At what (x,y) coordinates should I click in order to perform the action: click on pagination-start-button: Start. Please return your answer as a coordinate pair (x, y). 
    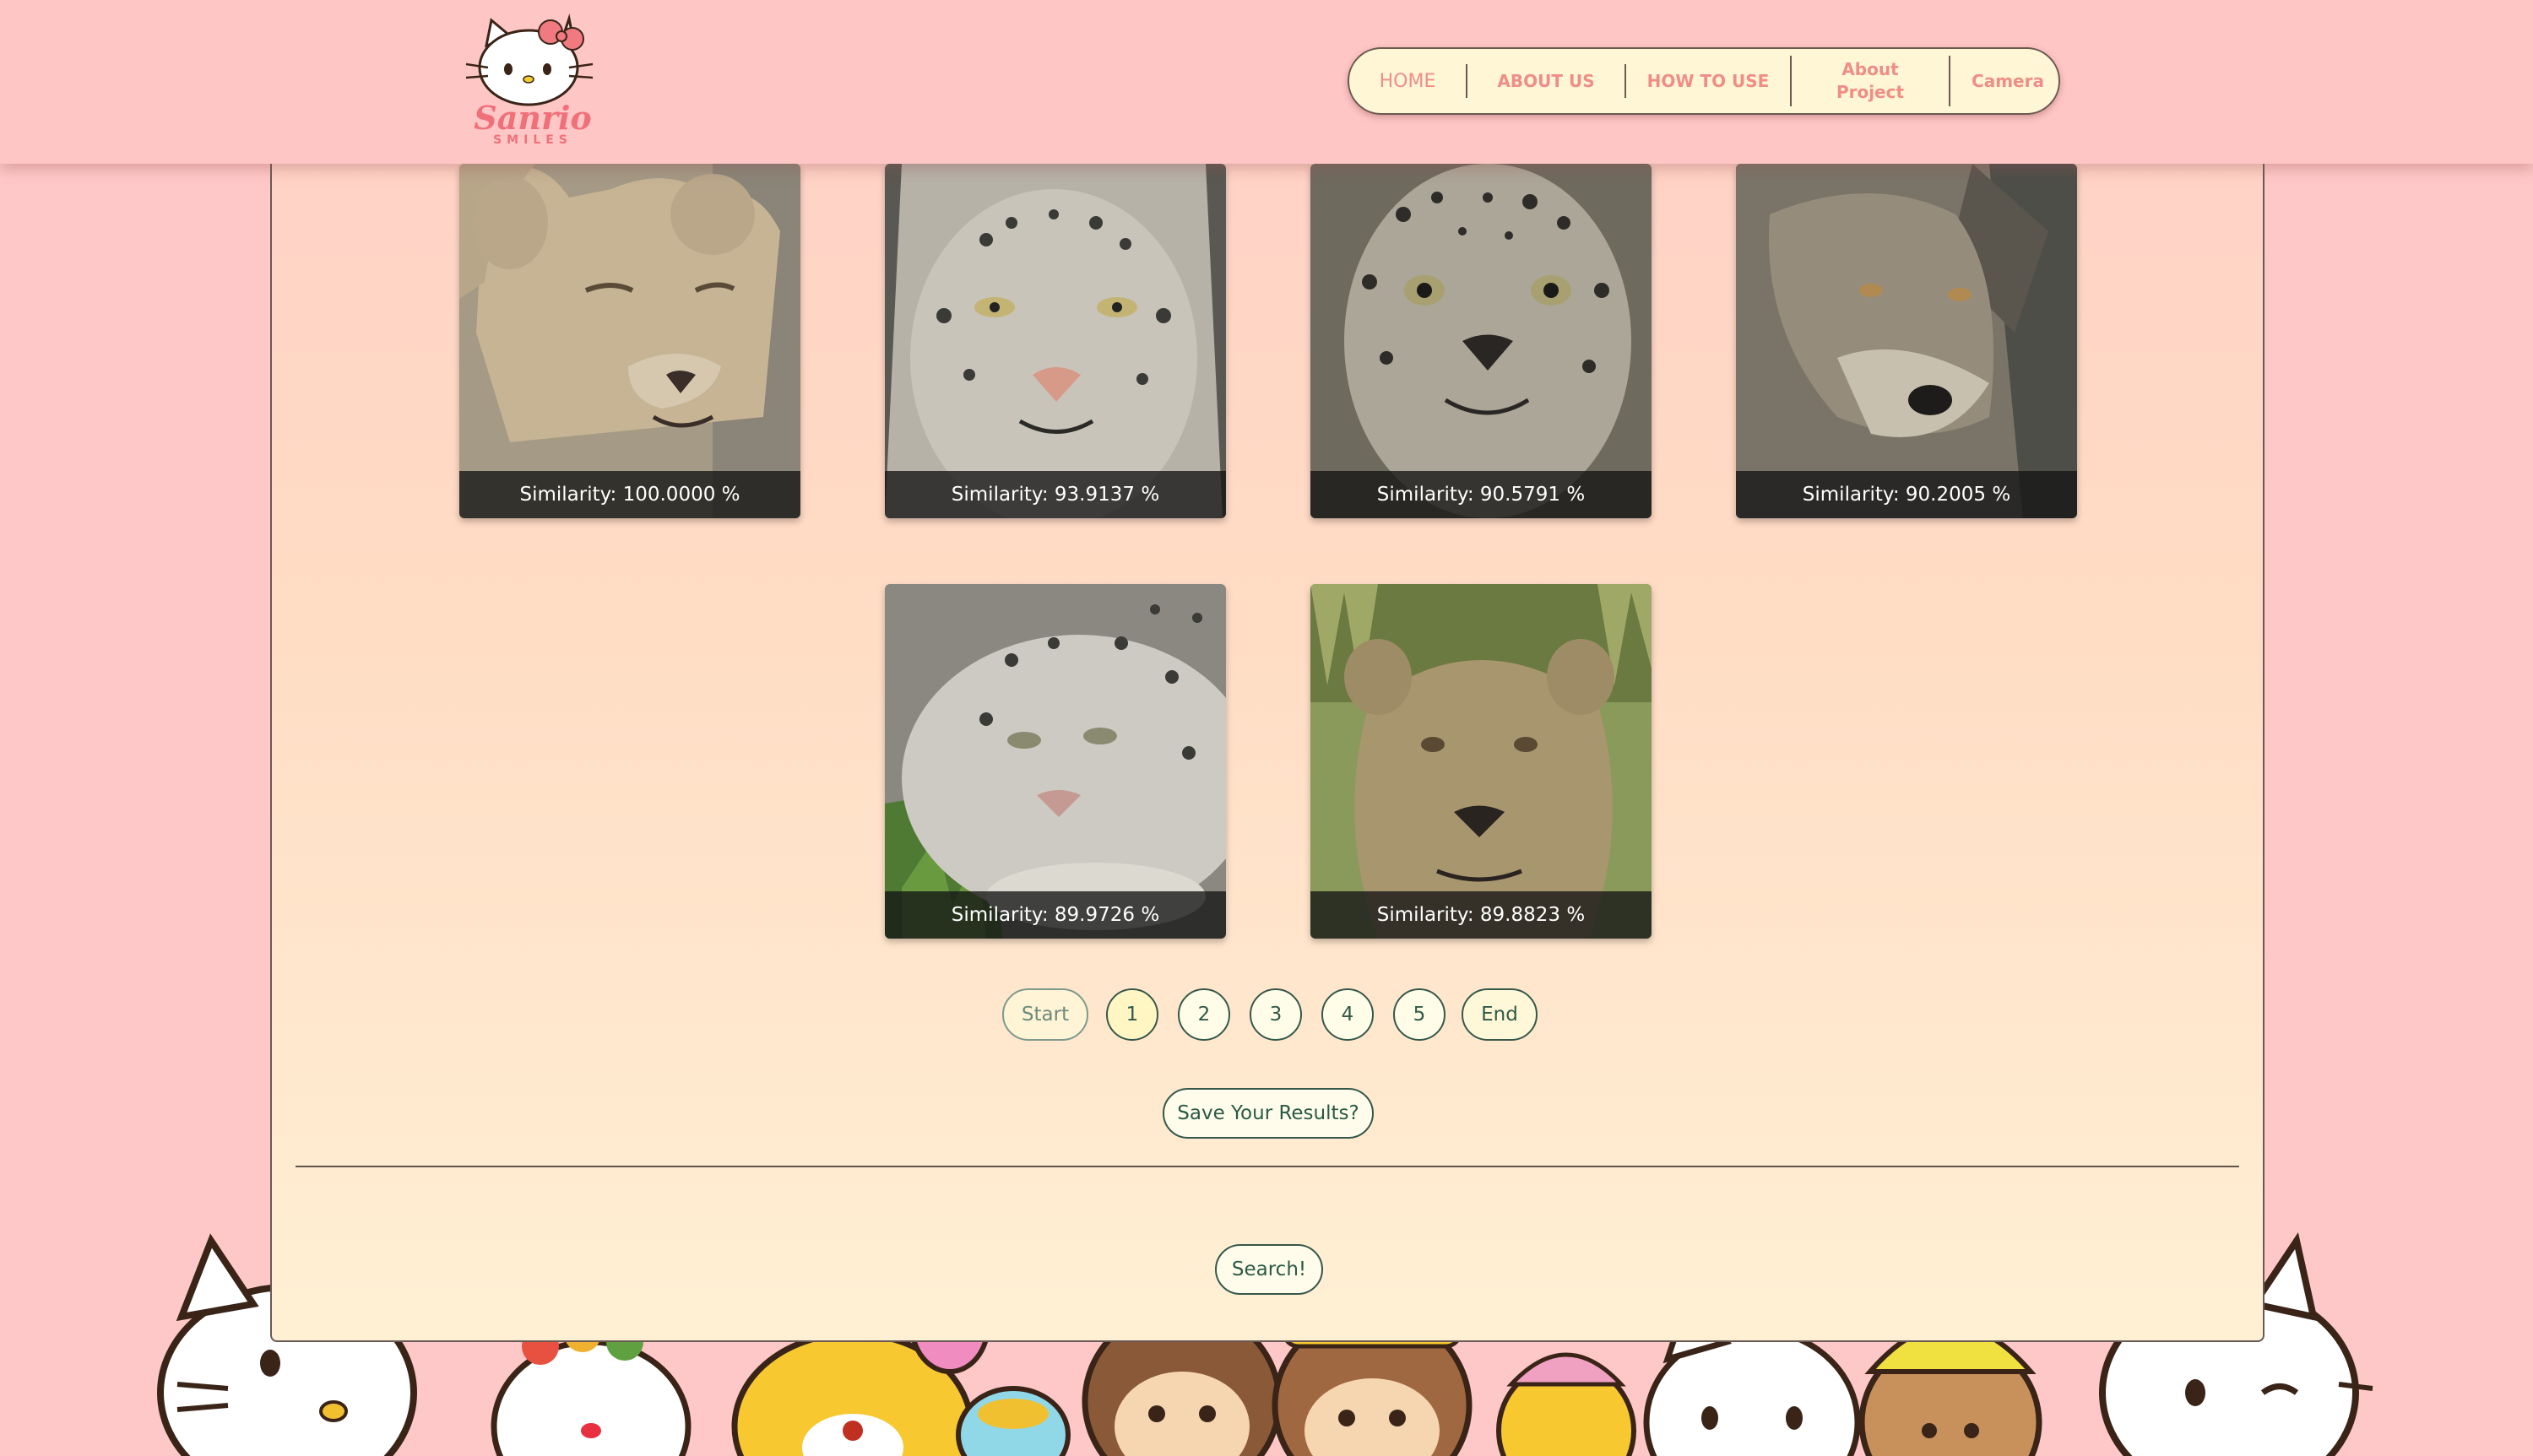
    Looking at the image, I should click on (1045, 1015).